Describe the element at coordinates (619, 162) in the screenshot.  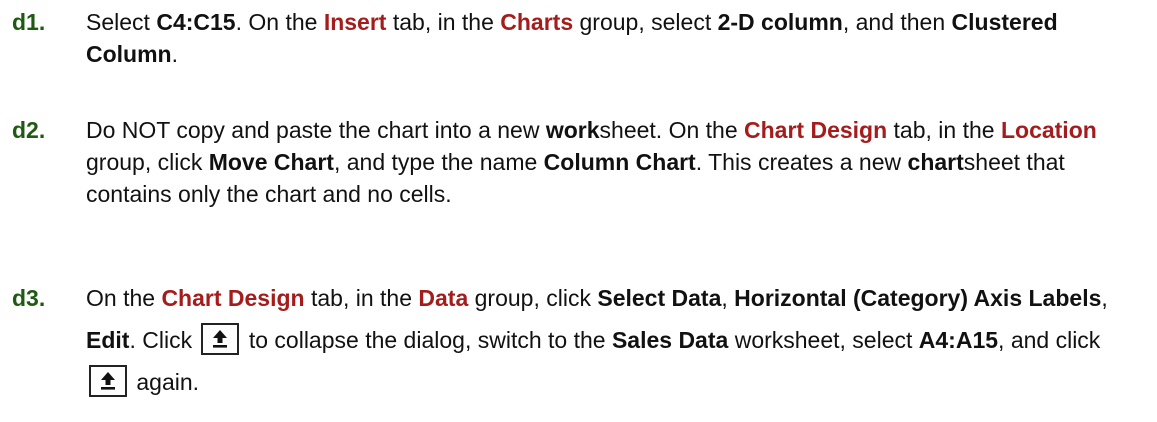
I see `bold-term: Column Chart` at that location.